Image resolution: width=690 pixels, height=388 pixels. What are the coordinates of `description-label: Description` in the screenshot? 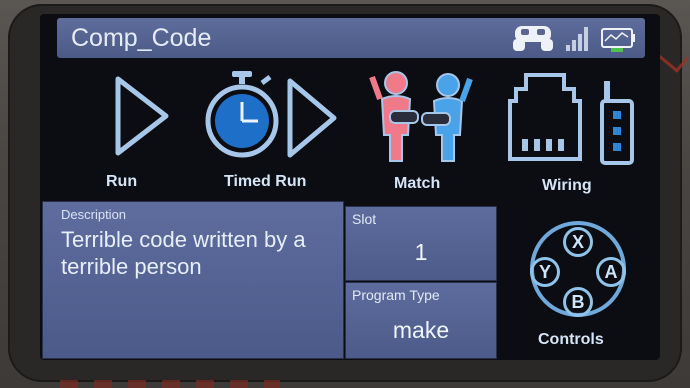 It's located at (94, 214).